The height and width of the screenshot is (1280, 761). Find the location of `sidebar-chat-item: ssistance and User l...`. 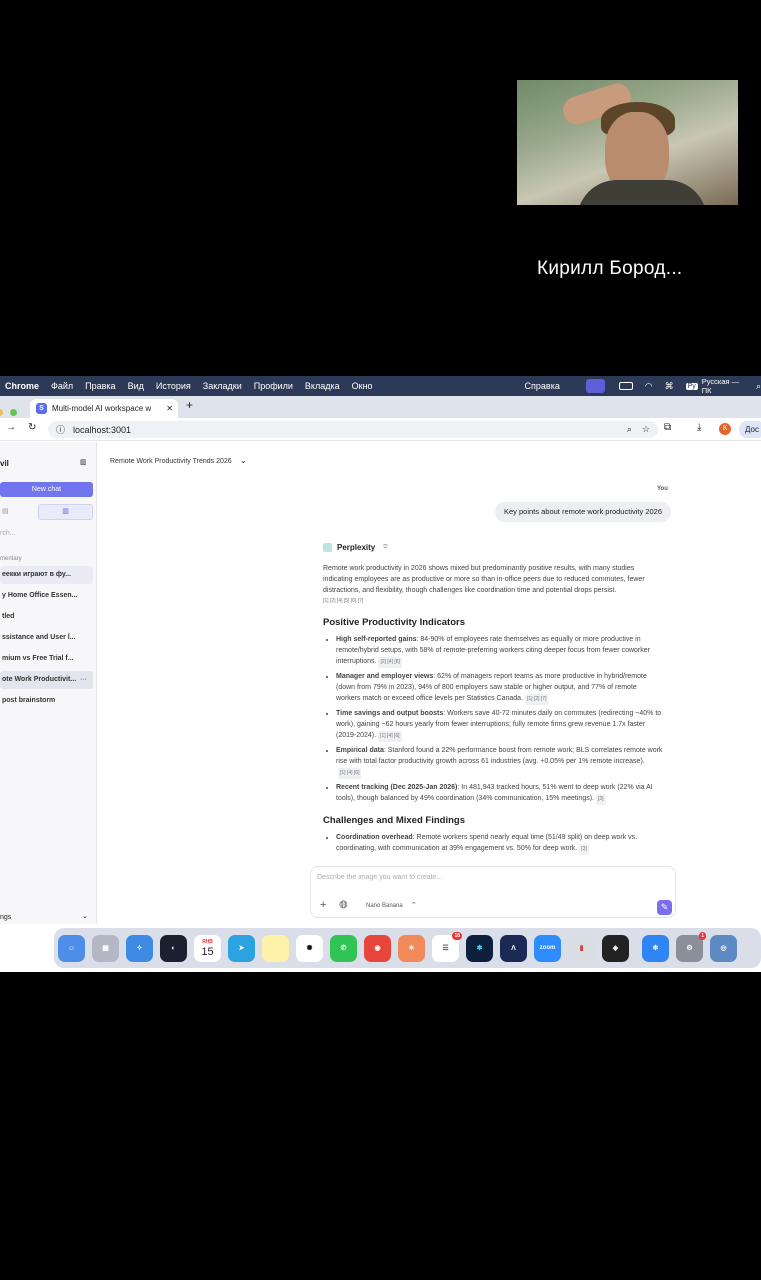

sidebar-chat-item: ssistance and User l... is located at coordinates (46, 638).